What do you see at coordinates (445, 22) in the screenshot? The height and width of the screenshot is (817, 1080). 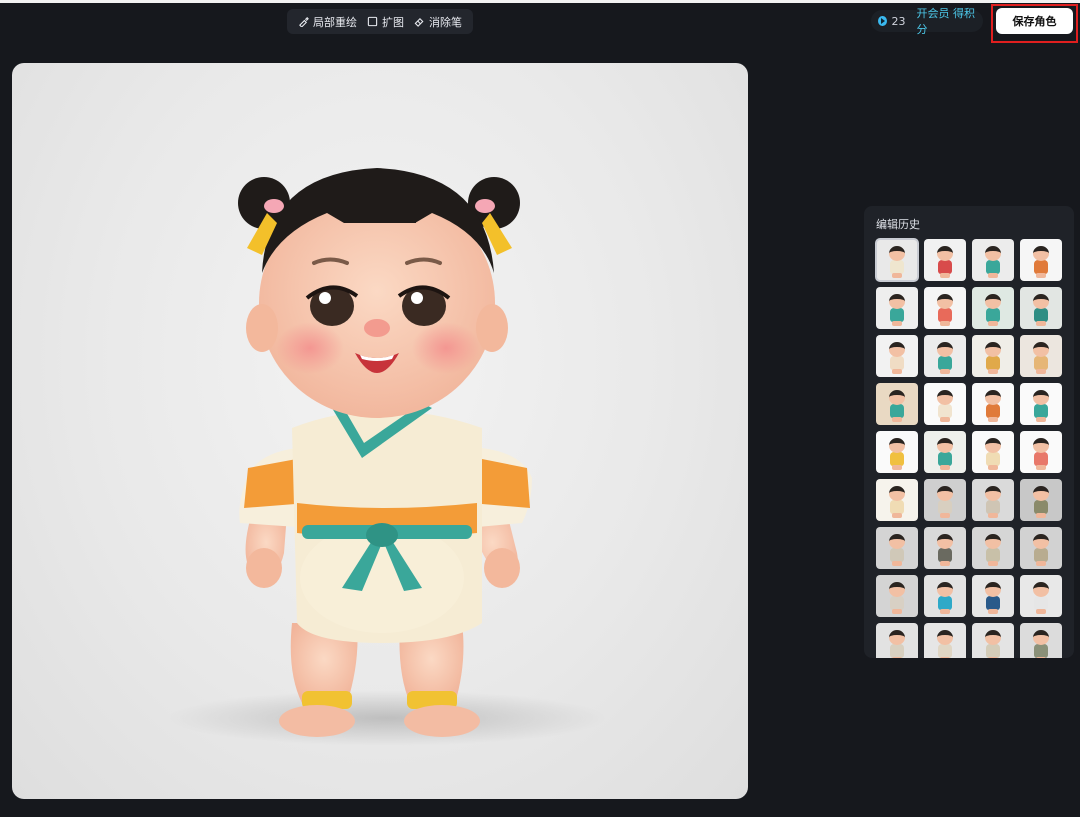 I see `tool-eraser-label: 消除笔` at bounding box center [445, 22].